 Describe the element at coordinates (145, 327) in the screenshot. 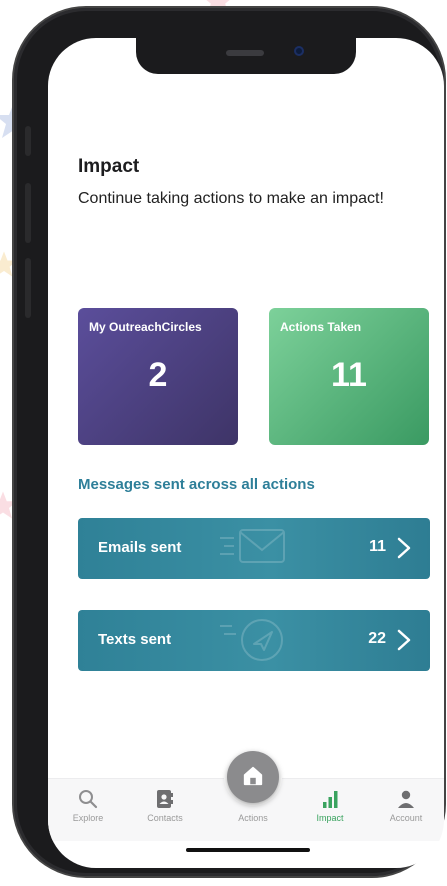

I see `card-label: My OutreachCircles` at that location.